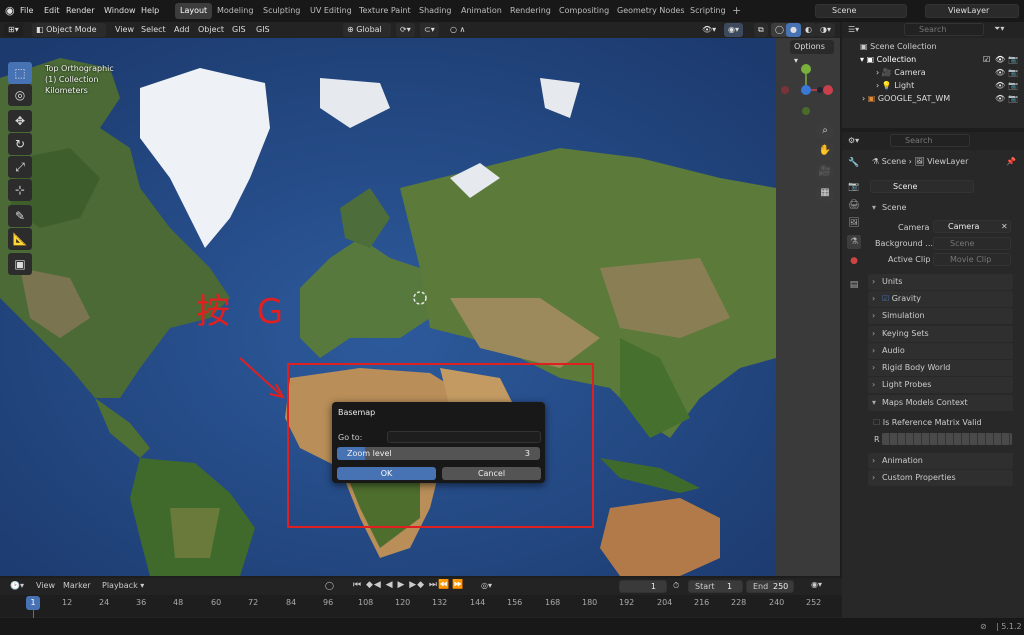 This screenshot has height=635, width=1024. Describe the element at coordinates (825, 151) in the screenshot. I see `pan-hand-icon: ✋` at that location.